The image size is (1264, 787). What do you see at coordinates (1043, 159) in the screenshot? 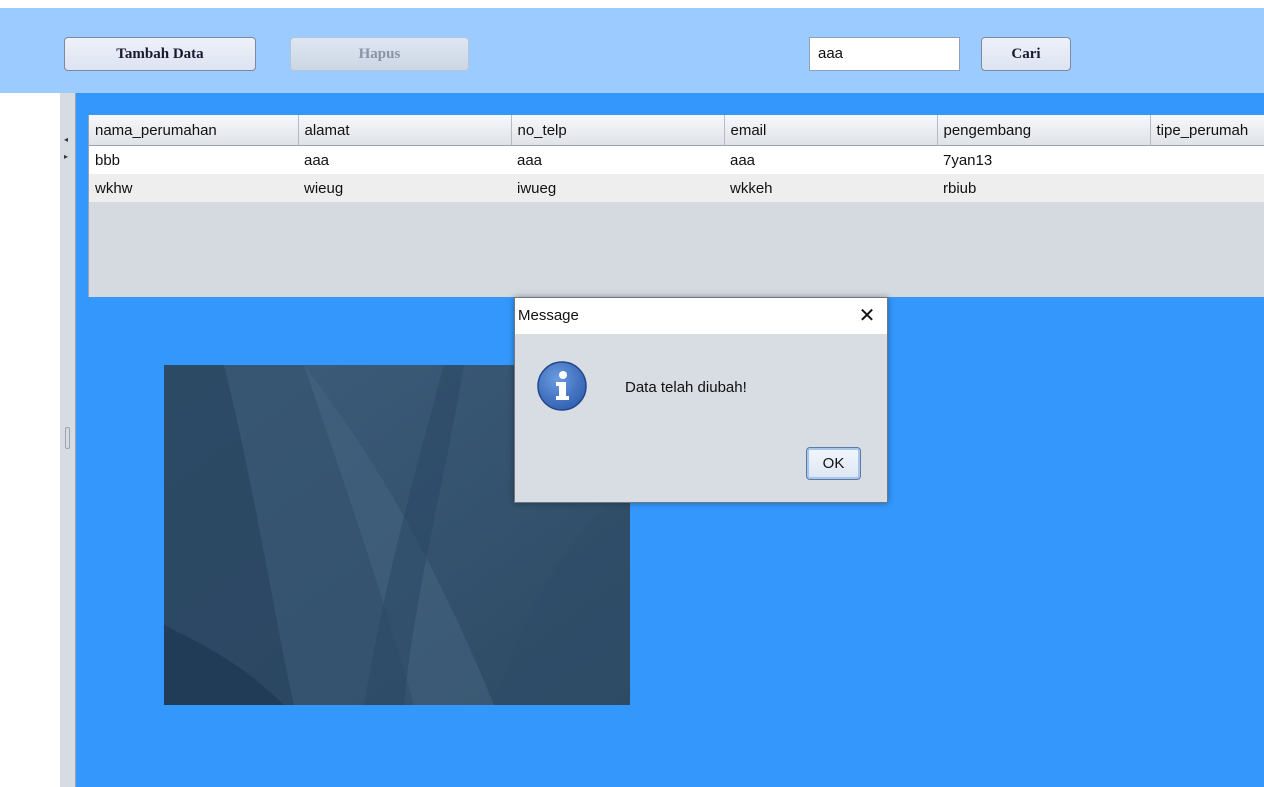
I see `table-cell: 7yan13` at bounding box center [1043, 159].